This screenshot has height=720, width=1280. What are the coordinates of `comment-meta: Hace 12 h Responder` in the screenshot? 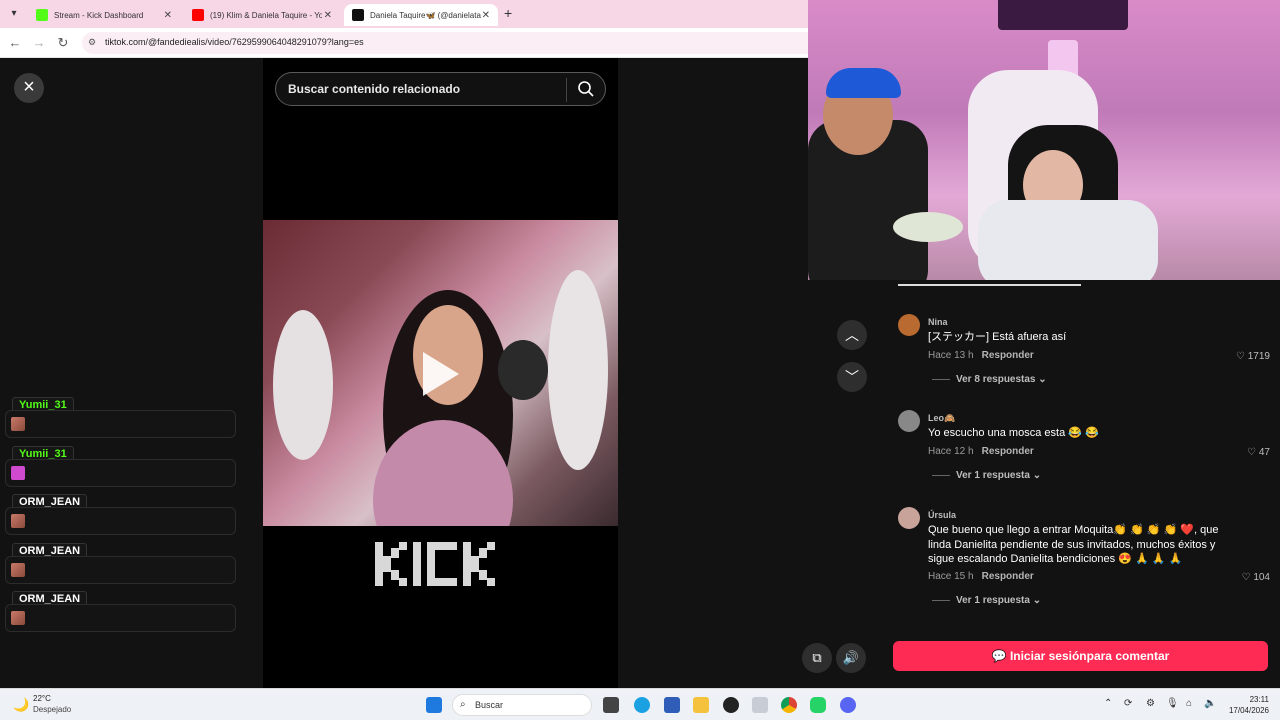 It's located at (981, 451).